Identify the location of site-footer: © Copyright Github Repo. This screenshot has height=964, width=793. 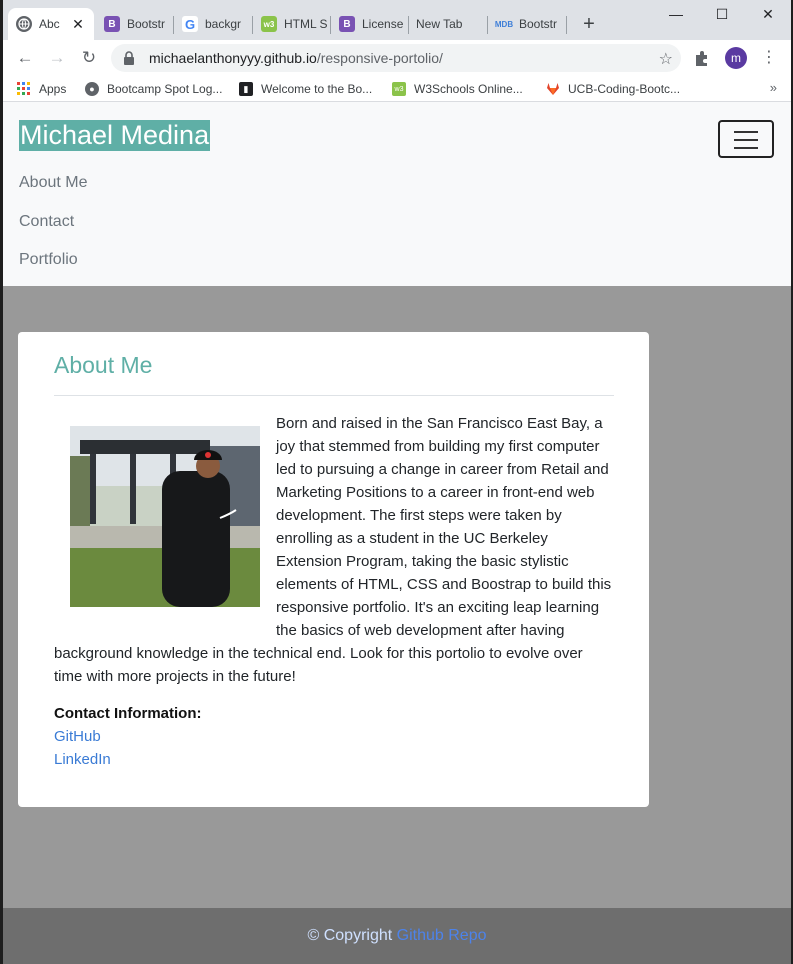
(397, 936).